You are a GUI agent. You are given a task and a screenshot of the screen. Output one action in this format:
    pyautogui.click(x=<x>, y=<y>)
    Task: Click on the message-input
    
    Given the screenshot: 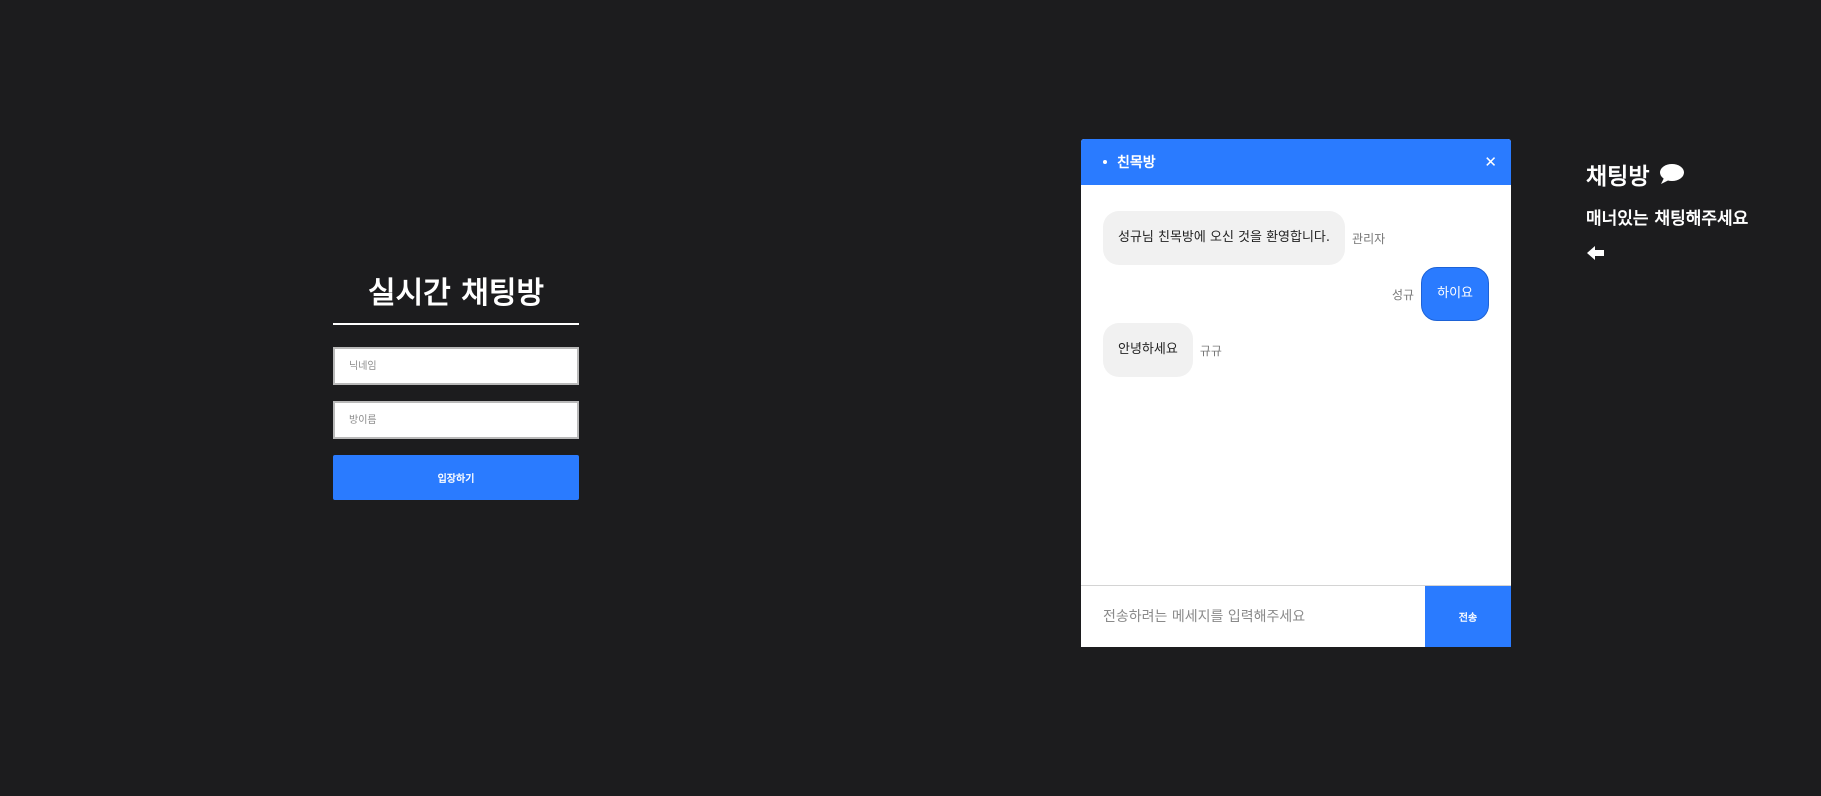 What is the action you would take?
    pyautogui.click(x=1253, y=616)
    